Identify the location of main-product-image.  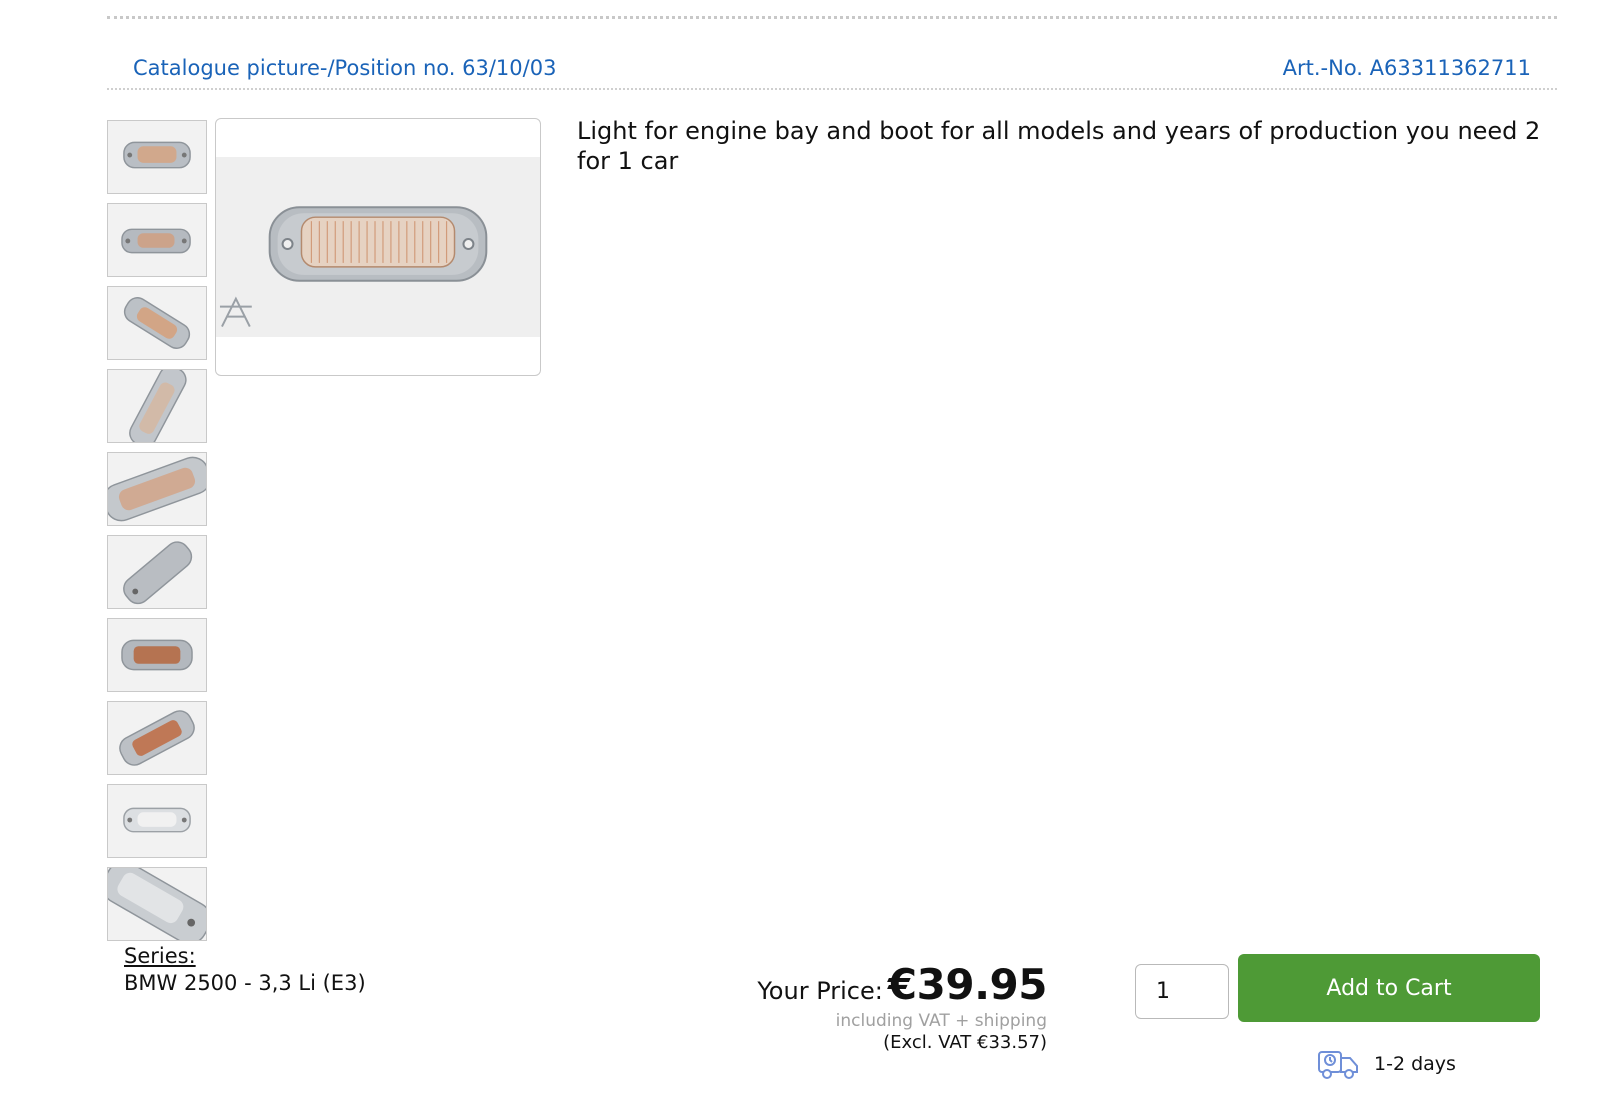
(378, 247).